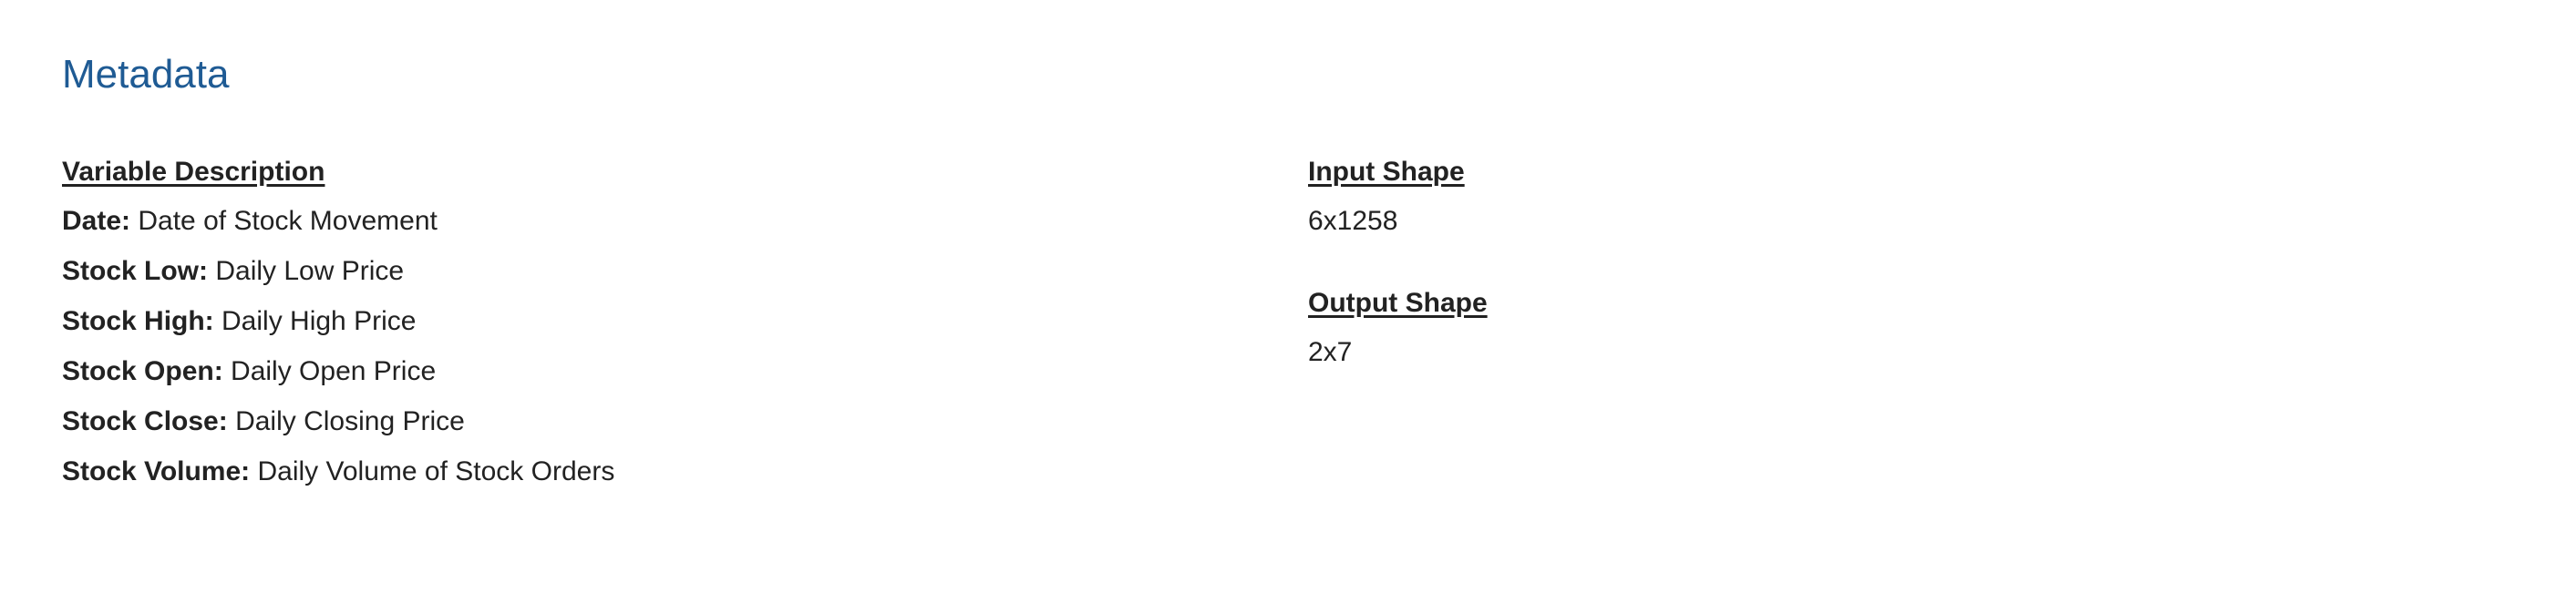 The image size is (2576, 614). What do you see at coordinates (654, 272) in the screenshot?
I see `variable-item-stock-low: Stock Low: Daily Low Price` at bounding box center [654, 272].